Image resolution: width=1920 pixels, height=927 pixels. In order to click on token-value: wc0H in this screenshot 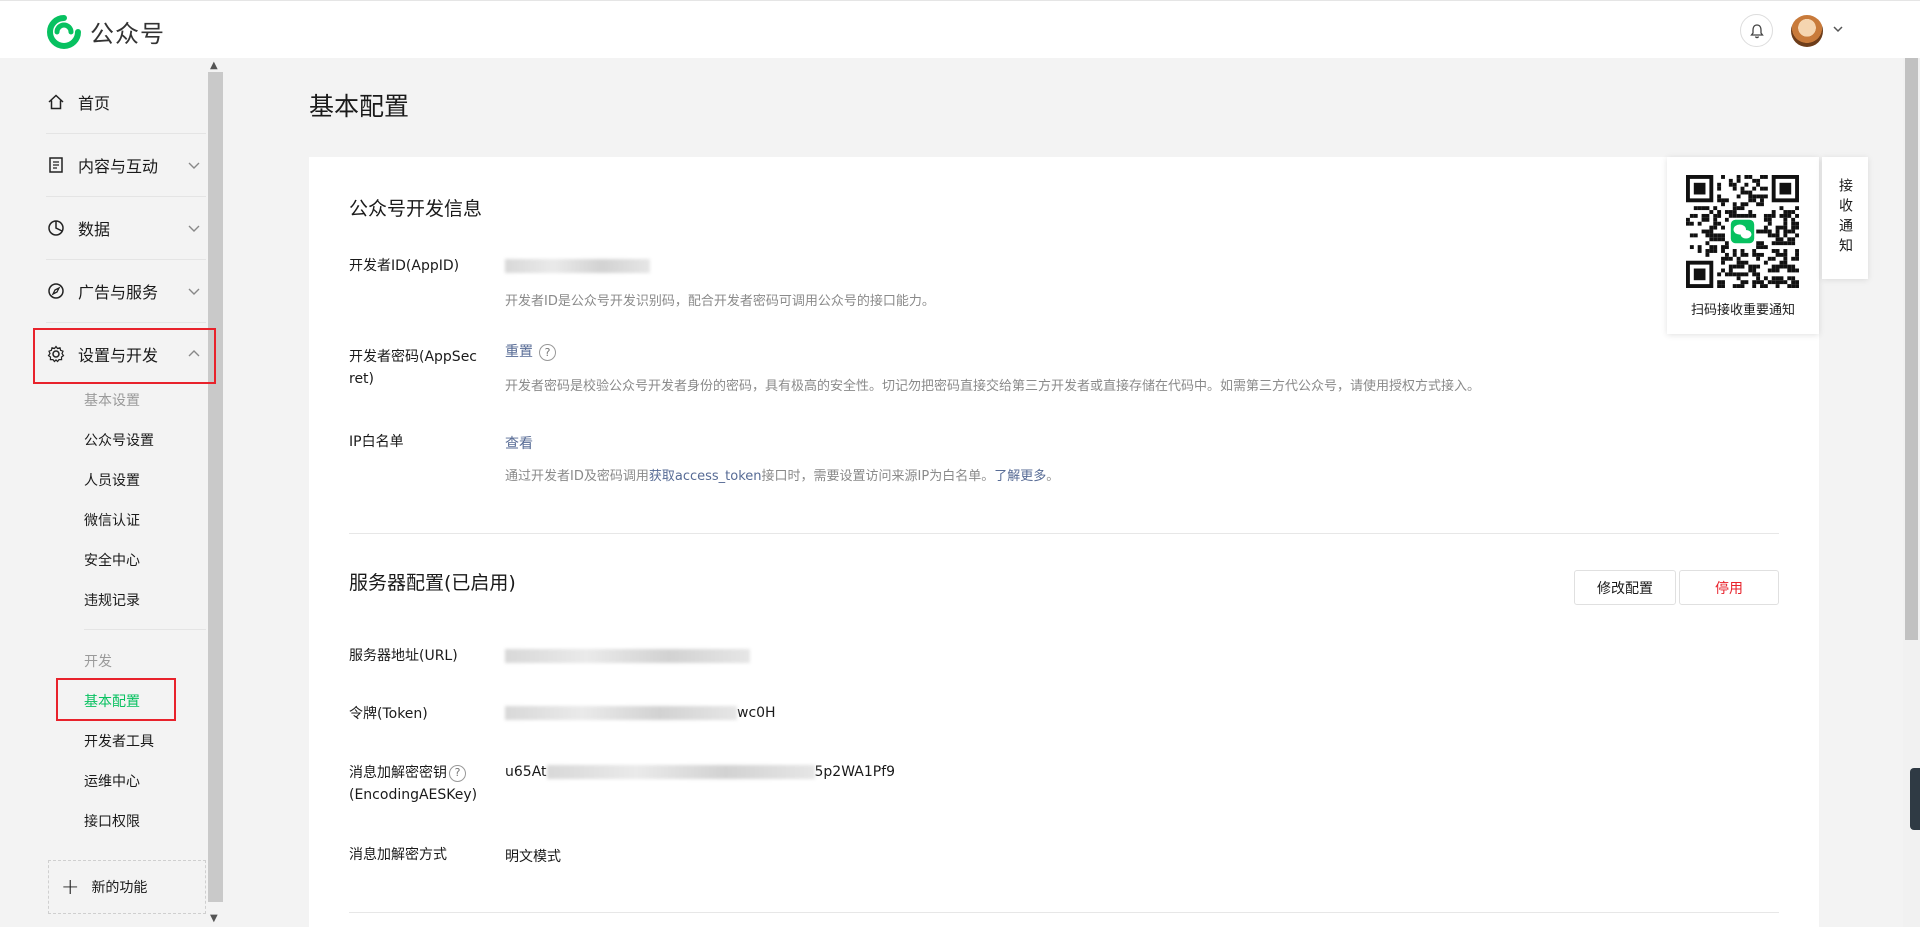, I will do `click(640, 713)`.